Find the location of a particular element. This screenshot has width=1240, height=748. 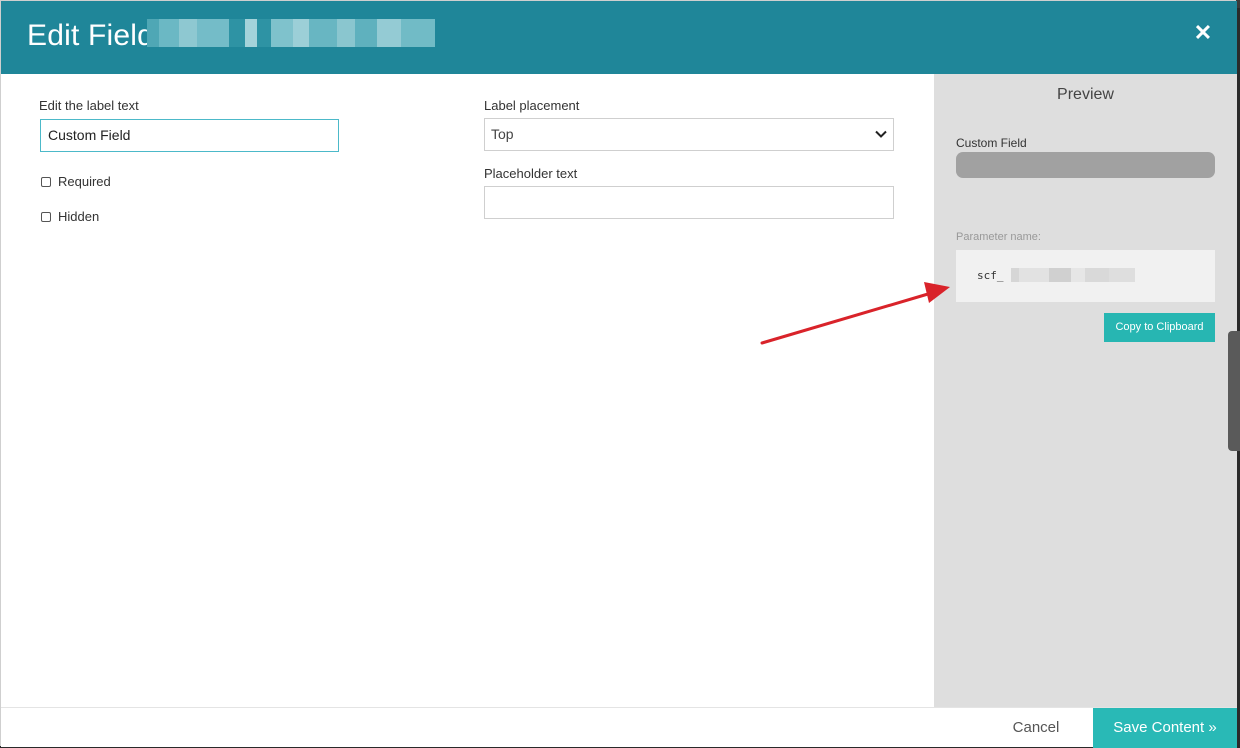

chevron-down-icon is located at coordinates (881, 134).